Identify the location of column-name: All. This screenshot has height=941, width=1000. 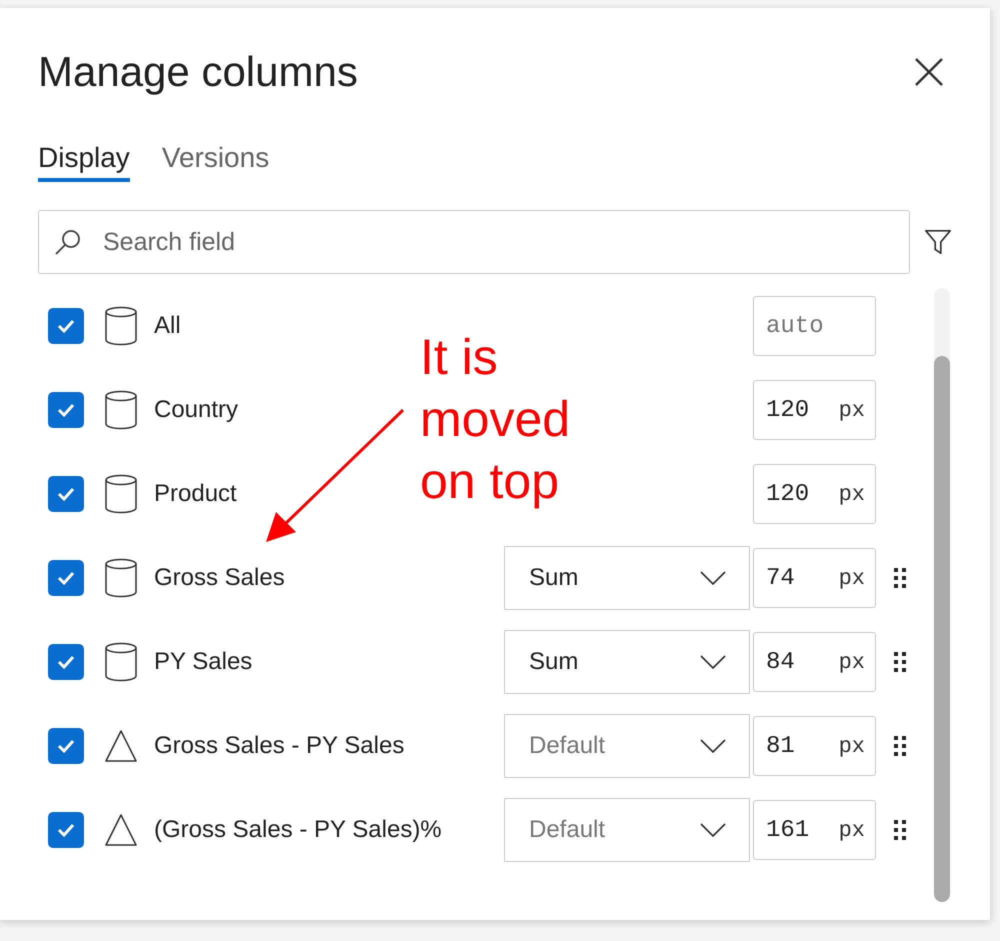
(167, 326).